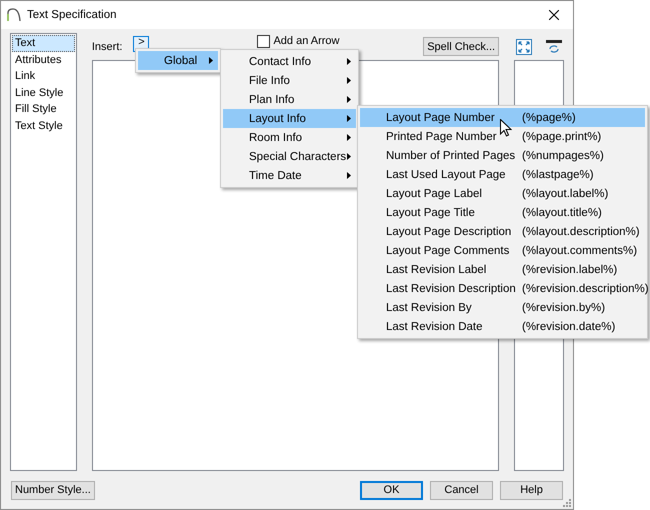  I want to click on menu-item: Plan Info, so click(289, 99).